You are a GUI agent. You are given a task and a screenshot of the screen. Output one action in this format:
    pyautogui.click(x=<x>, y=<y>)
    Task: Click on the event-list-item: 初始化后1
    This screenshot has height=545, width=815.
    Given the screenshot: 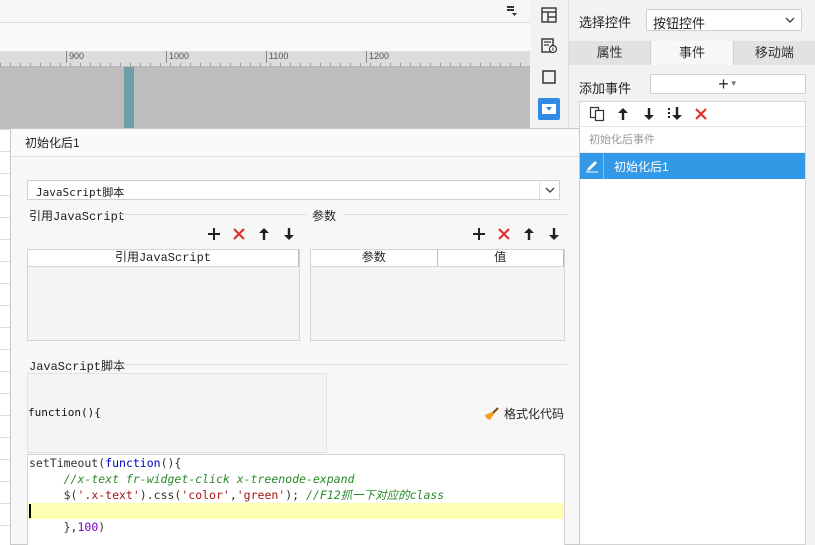 What is the action you would take?
    pyautogui.click(x=692, y=166)
    